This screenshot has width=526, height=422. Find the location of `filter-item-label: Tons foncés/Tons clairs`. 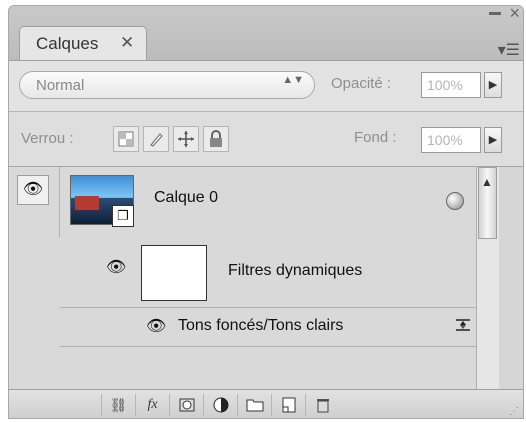

filter-item-label: Tons foncés/Tons clairs is located at coordinates (261, 325).